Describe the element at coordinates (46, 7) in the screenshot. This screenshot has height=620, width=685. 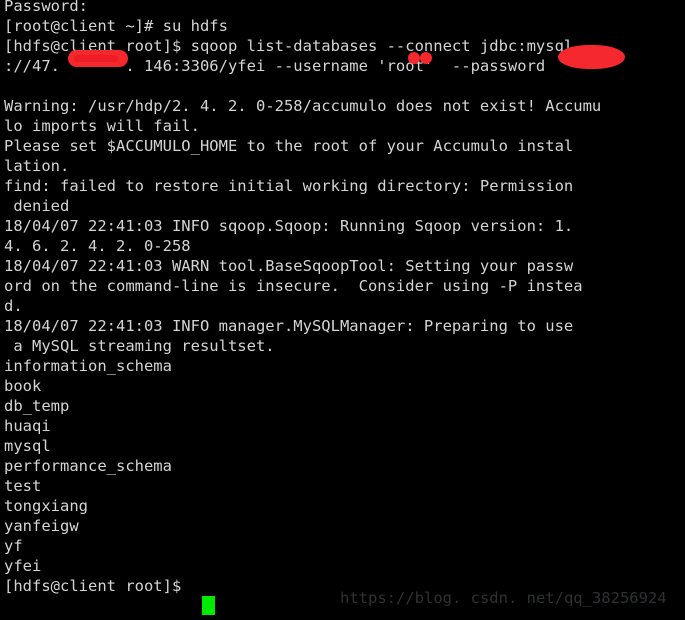
I see `terminal-line: Password:` at that location.